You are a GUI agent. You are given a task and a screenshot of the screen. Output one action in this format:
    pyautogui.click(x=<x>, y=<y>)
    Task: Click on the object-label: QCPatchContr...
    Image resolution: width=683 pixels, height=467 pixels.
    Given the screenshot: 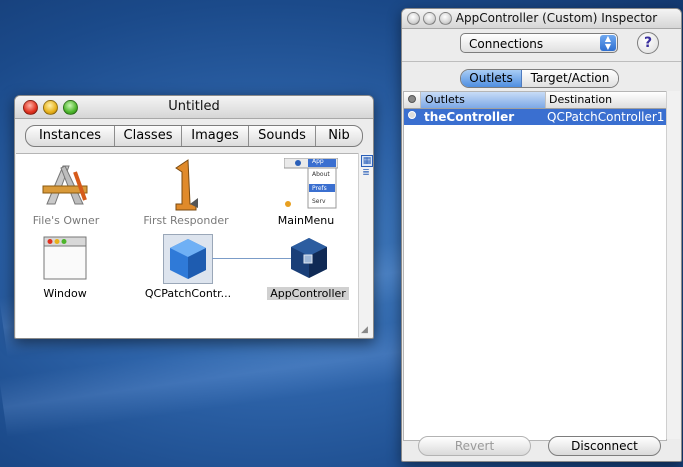 What is the action you would take?
    pyautogui.click(x=188, y=293)
    